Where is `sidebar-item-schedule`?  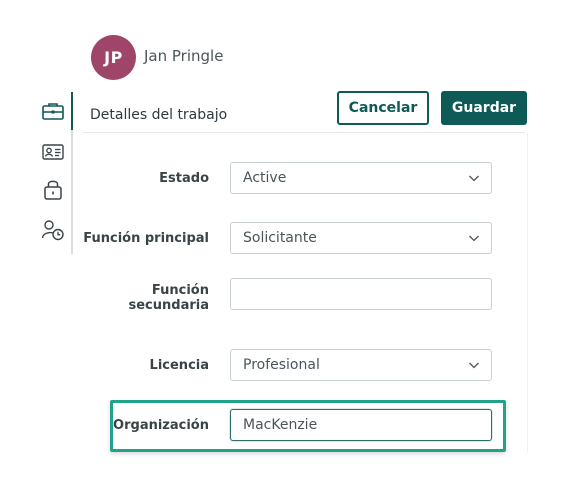
sidebar-item-schedule is located at coordinates (53, 230).